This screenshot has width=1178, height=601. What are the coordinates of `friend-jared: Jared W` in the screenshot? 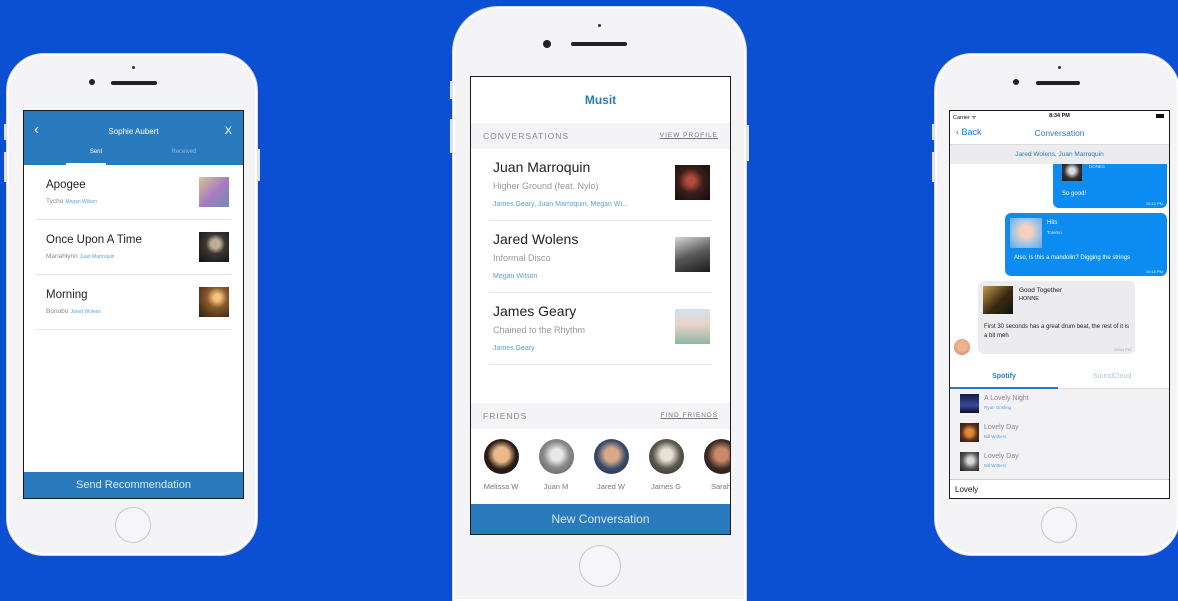 It's located at (611, 465).